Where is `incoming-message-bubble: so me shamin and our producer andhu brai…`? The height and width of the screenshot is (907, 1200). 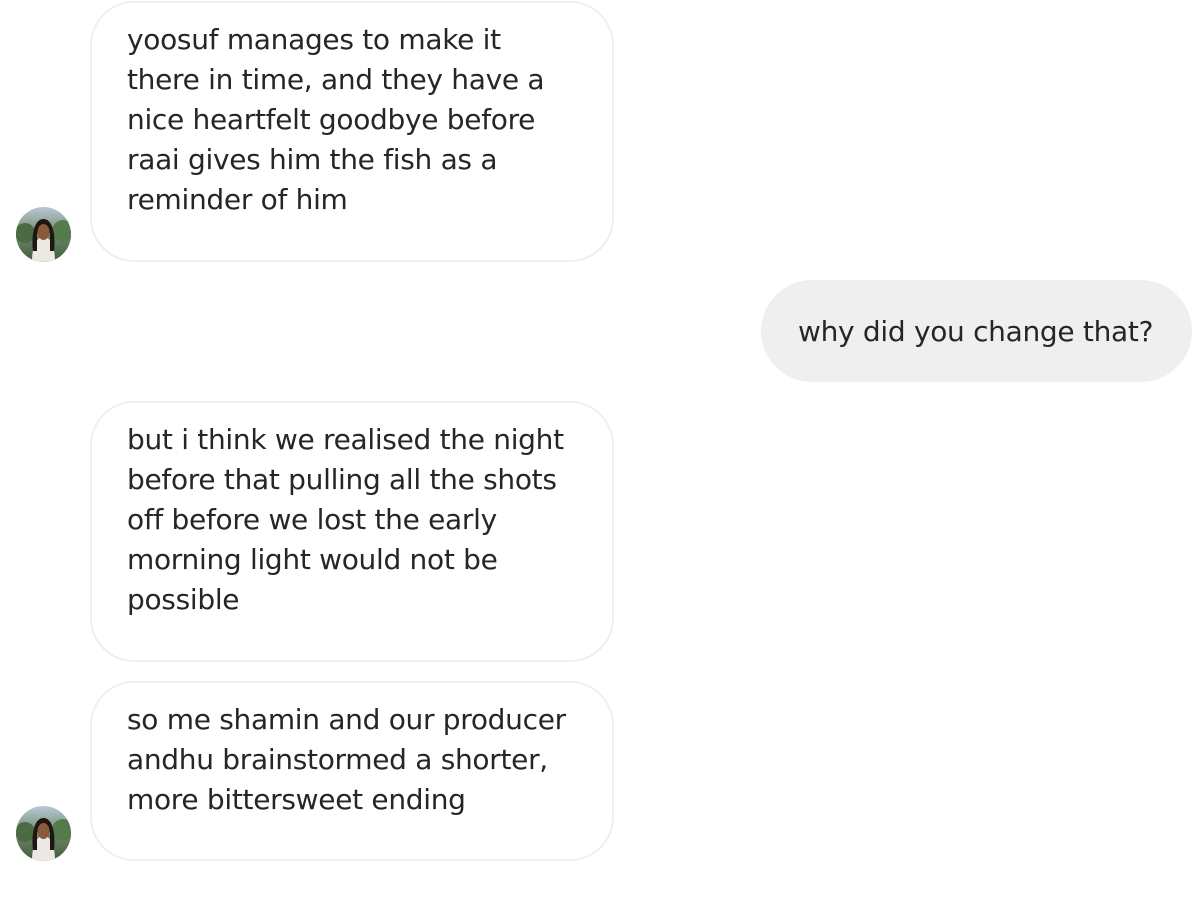
incoming-message-bubble: so me shamin and our producer andhu brai… is located at coordinates (352, 771).